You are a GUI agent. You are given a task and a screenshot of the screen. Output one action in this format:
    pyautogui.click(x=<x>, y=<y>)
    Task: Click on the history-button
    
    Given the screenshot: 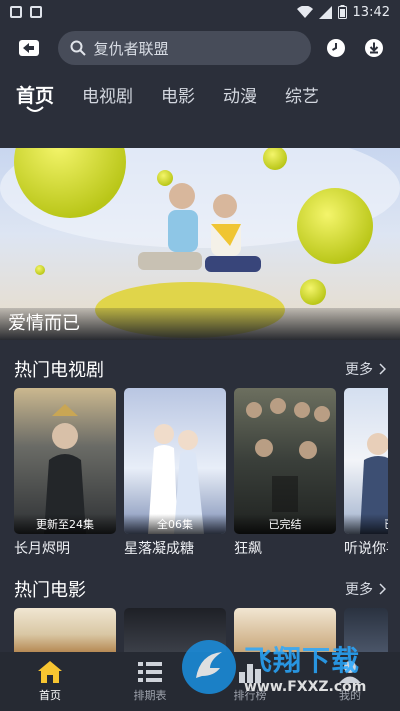 What is the action you would take?
    pyautogui.click(x=337, y=48)
    